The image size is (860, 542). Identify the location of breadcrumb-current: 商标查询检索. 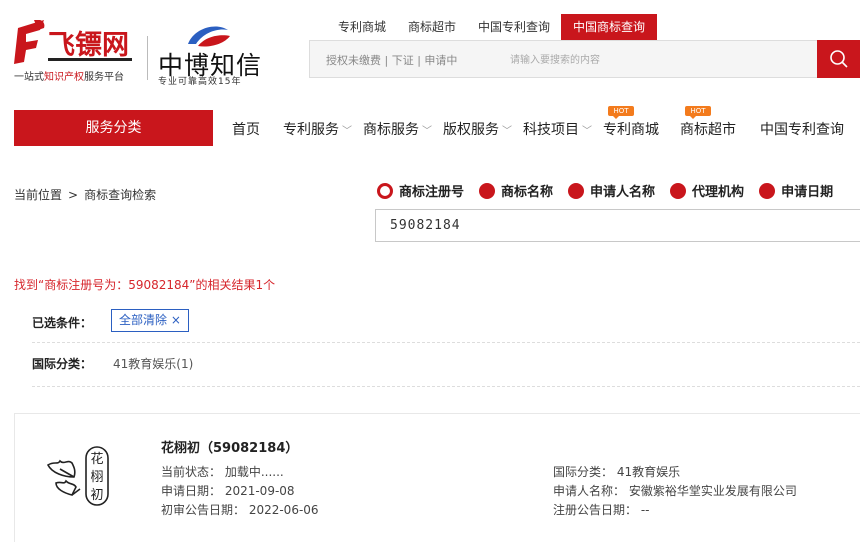
(120, 195).